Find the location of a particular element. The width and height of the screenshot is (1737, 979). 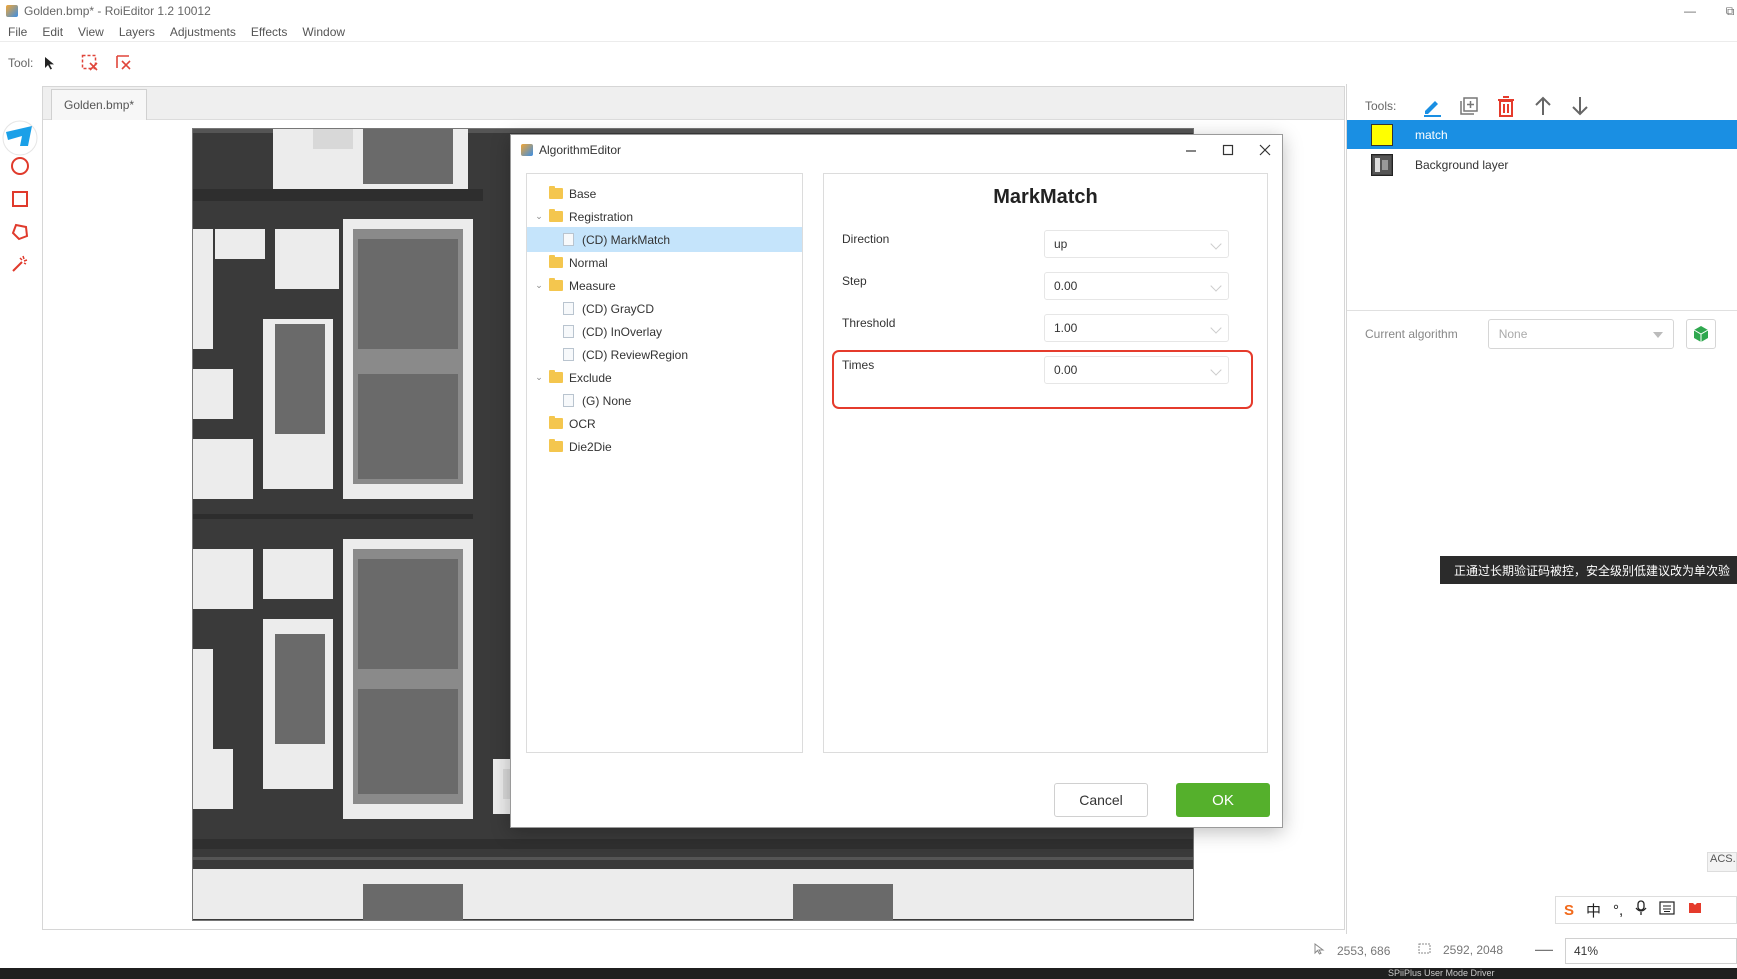

taskbar-hint: SPiiPlus User Mode Driver is located at coordinates (1441, 973).